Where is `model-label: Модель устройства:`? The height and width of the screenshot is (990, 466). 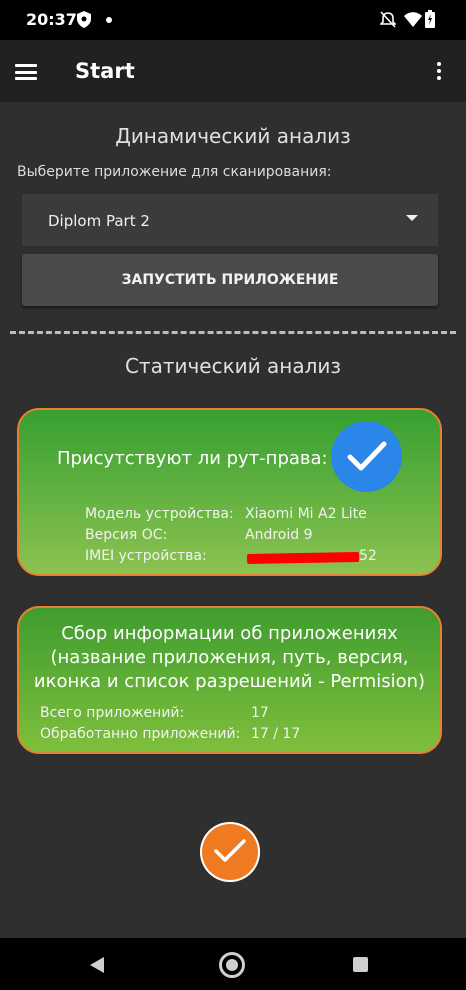
model-label: Модель устройства: is located at coordinates (159, 514).